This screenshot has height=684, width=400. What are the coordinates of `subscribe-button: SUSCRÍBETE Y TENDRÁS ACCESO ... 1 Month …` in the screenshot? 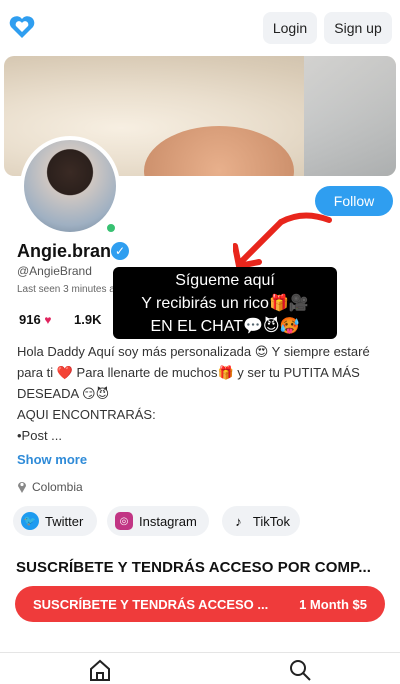 It's located at (200, 604).